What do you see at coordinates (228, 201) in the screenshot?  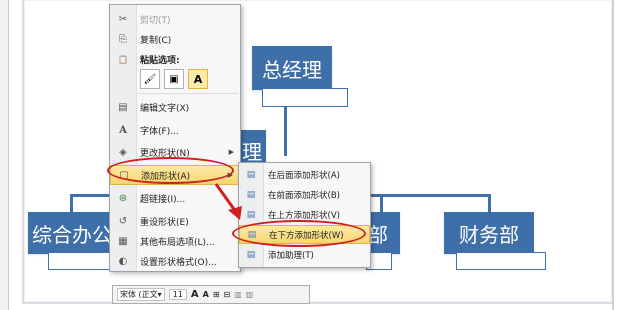 I see `annotation-arrow` at bounding box center [228, 201].